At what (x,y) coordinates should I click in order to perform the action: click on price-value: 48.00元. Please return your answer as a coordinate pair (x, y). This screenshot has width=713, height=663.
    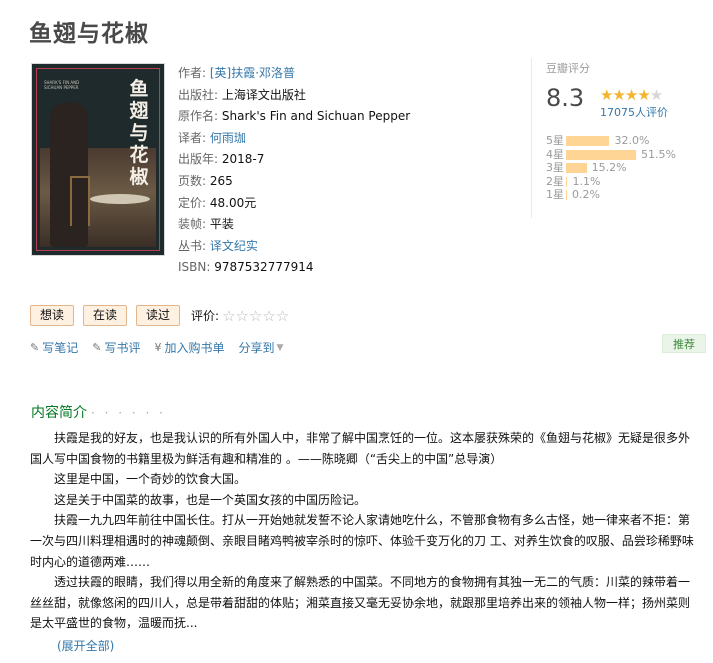
    Looking at the image, I should click on (233, 202).